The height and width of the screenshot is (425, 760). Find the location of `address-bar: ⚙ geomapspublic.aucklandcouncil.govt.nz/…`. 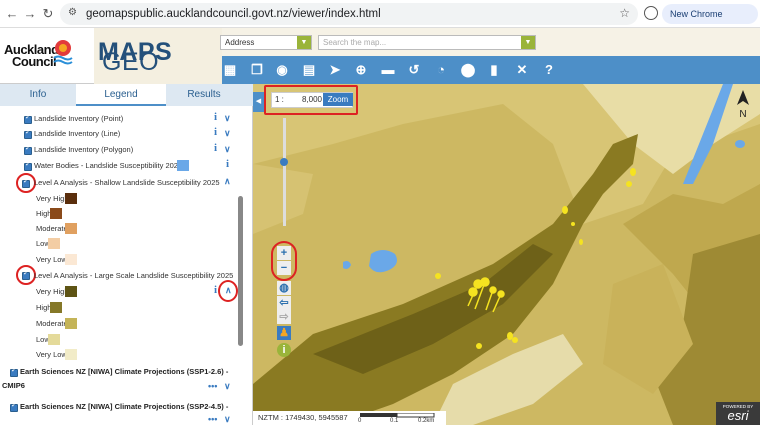

address-bar: ⚙ geomapspublic.aucklandcouncil.govt.nz/… is located at coordinates (349, 14).